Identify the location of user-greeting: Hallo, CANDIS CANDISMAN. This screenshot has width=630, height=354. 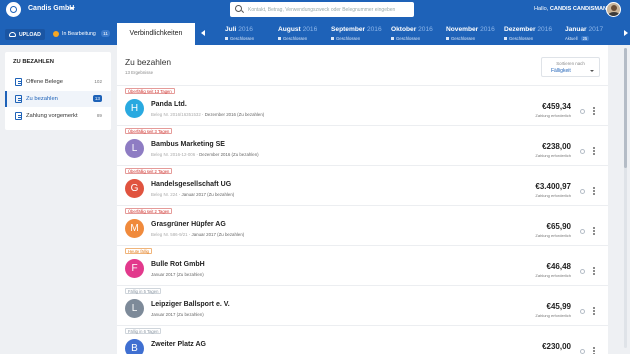
(570, 9).